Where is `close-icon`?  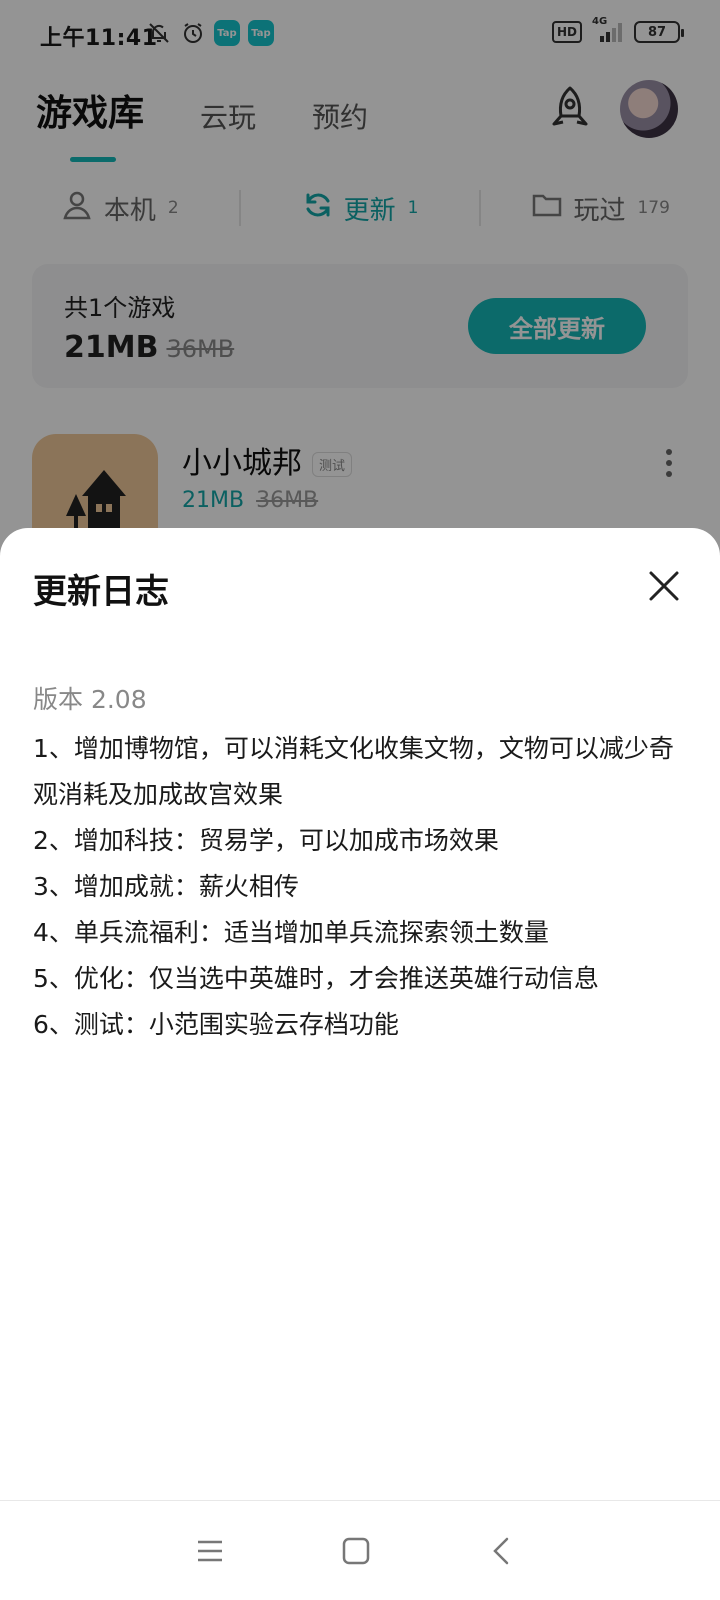 close-icon is located at coordinates (664, 586).